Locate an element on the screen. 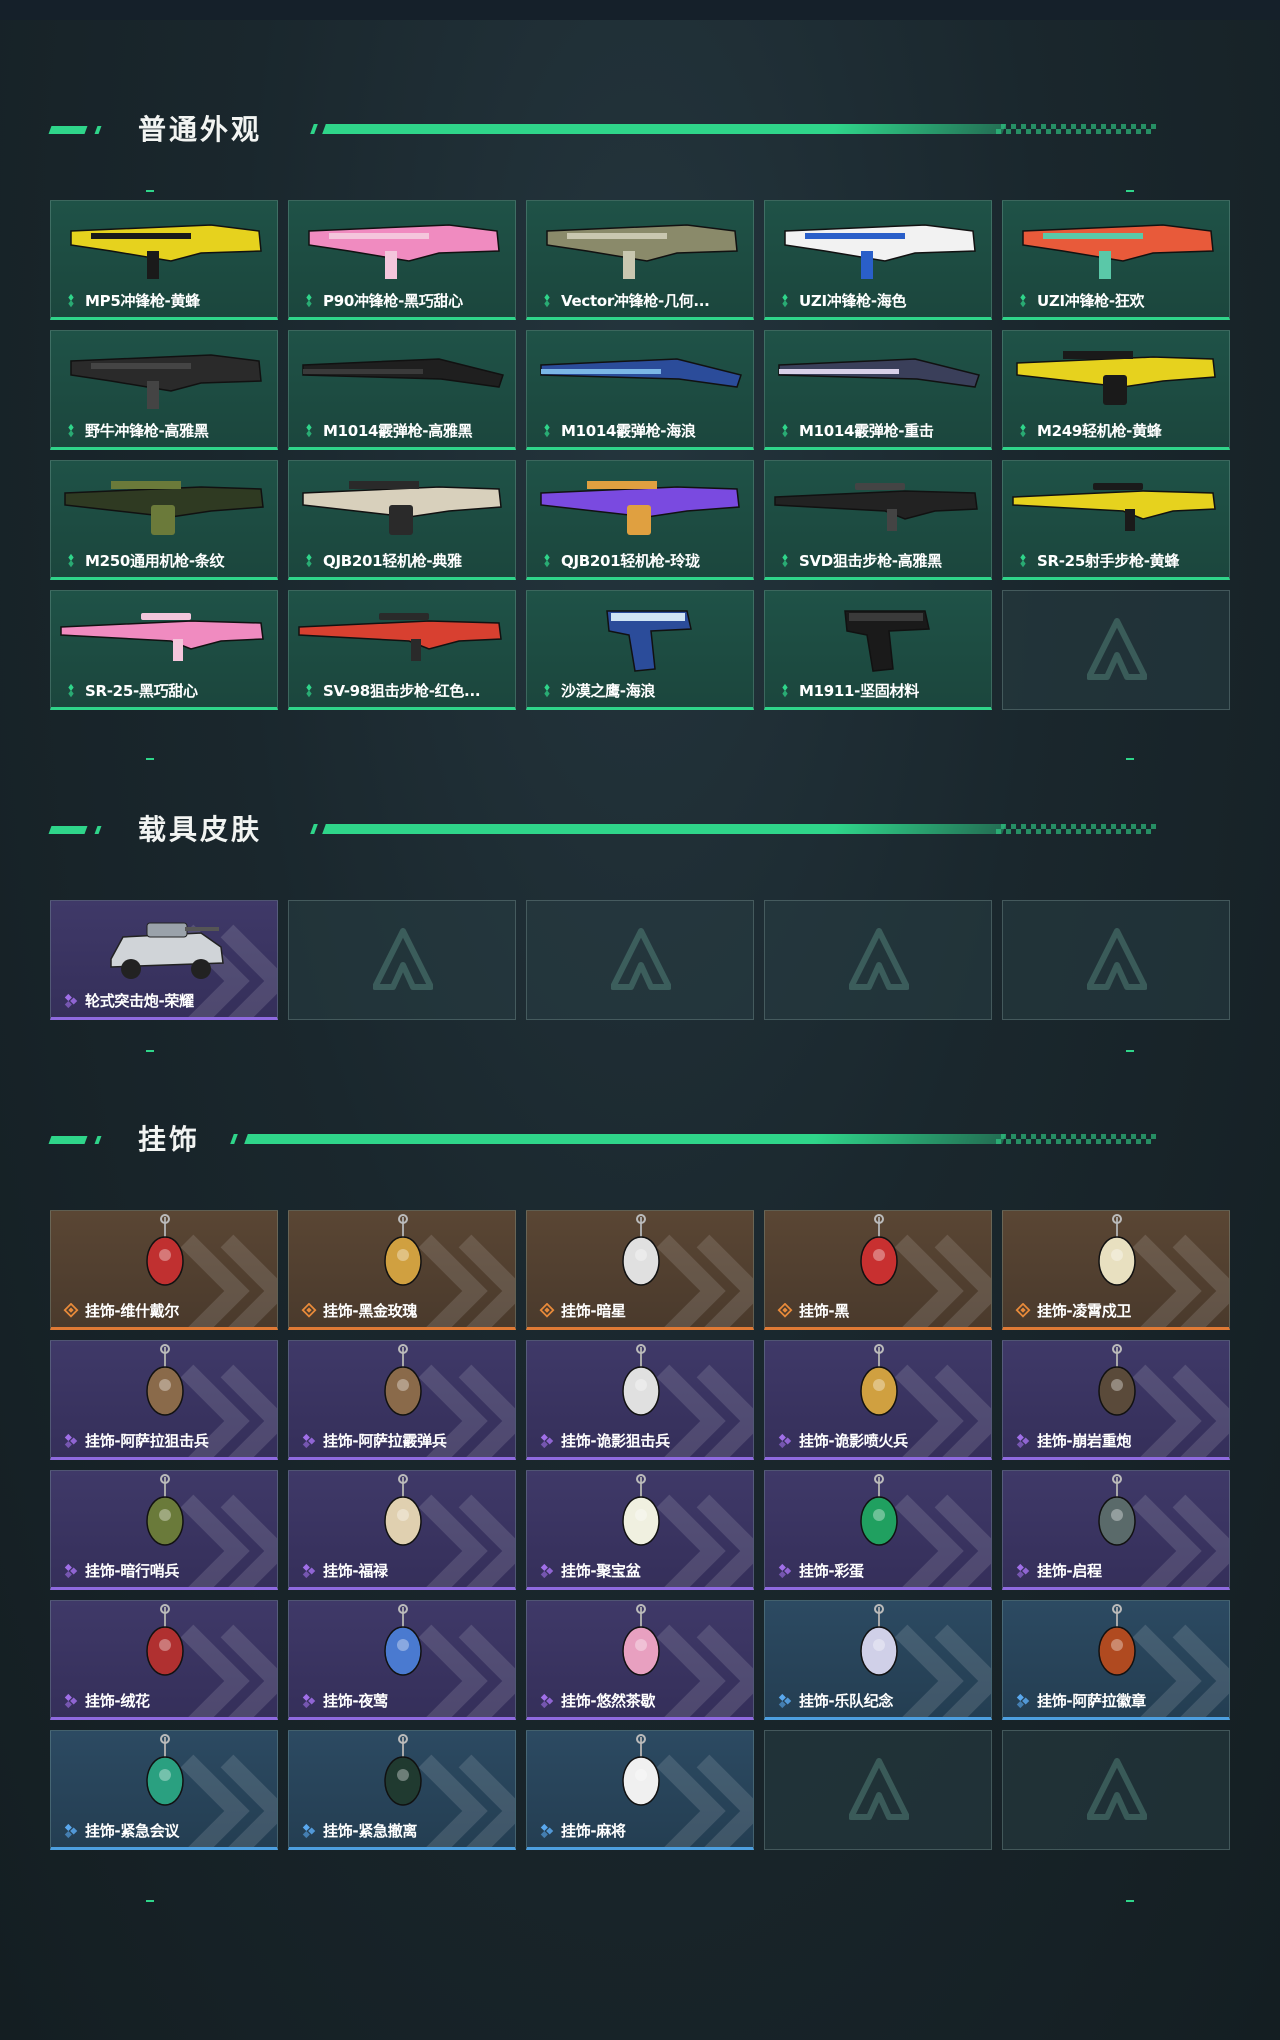  charm-card: 挂饰-悠然茶歇 is located at coordinates (640, 1660).